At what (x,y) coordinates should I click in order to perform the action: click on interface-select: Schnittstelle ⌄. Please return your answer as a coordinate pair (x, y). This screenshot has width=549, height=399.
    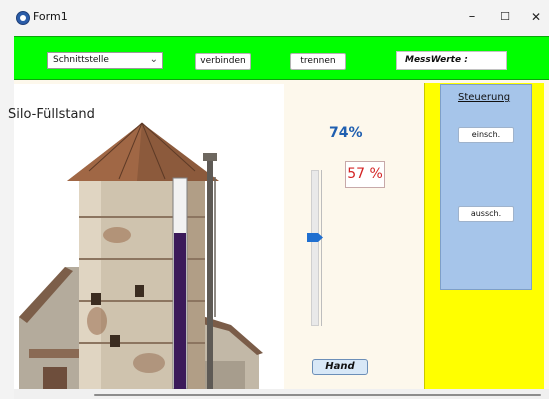
    Looking at the image, I should click on (105, 60).